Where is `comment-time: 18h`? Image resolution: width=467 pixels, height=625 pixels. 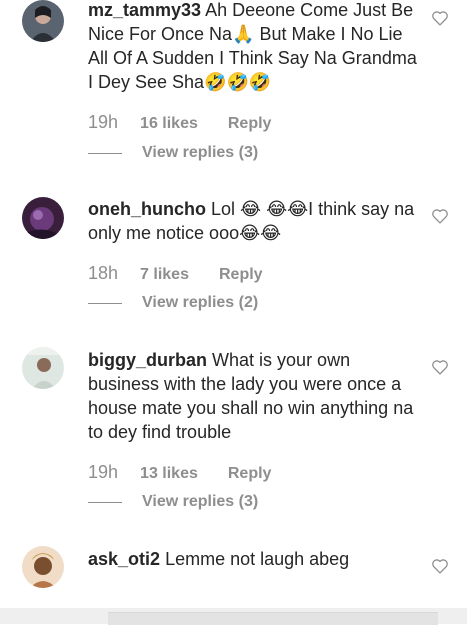 comment-time: 18h is located at coordinates (103, 273).